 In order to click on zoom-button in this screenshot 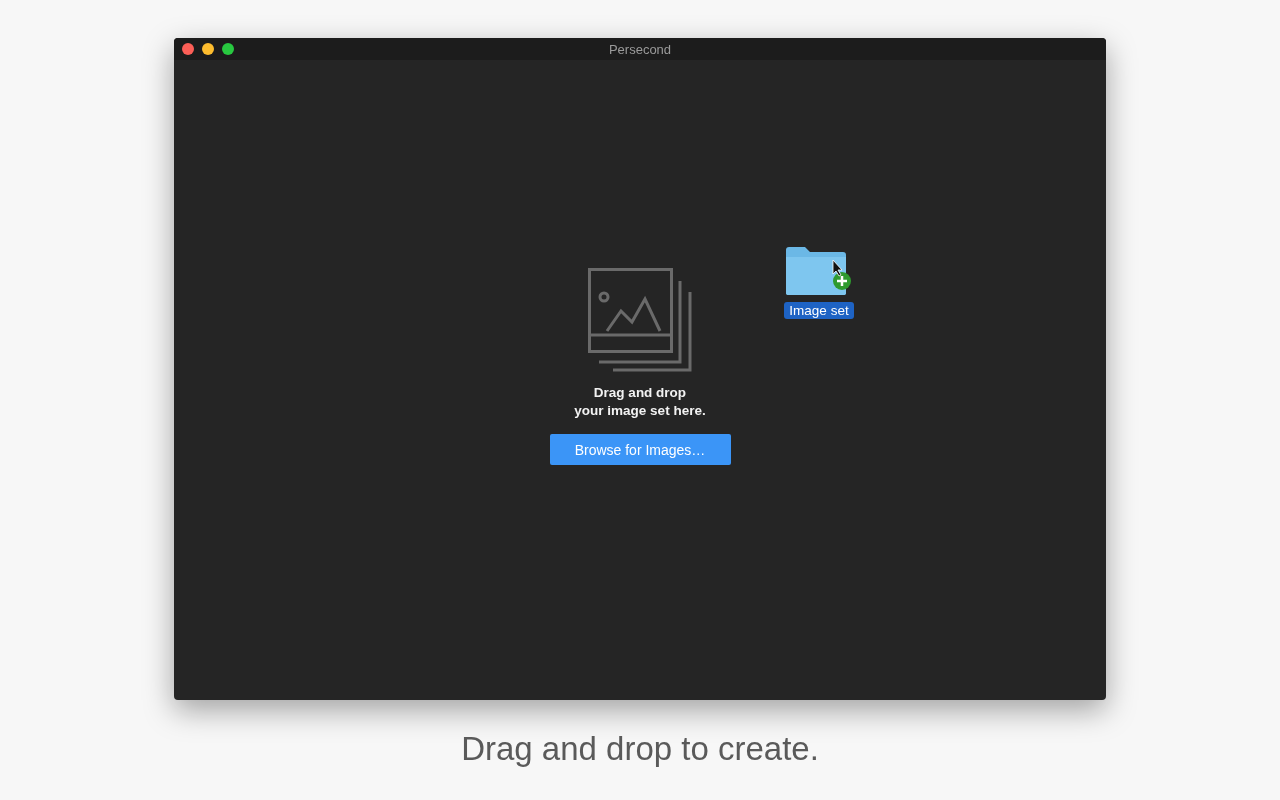, I will do `click(228, 49)`.